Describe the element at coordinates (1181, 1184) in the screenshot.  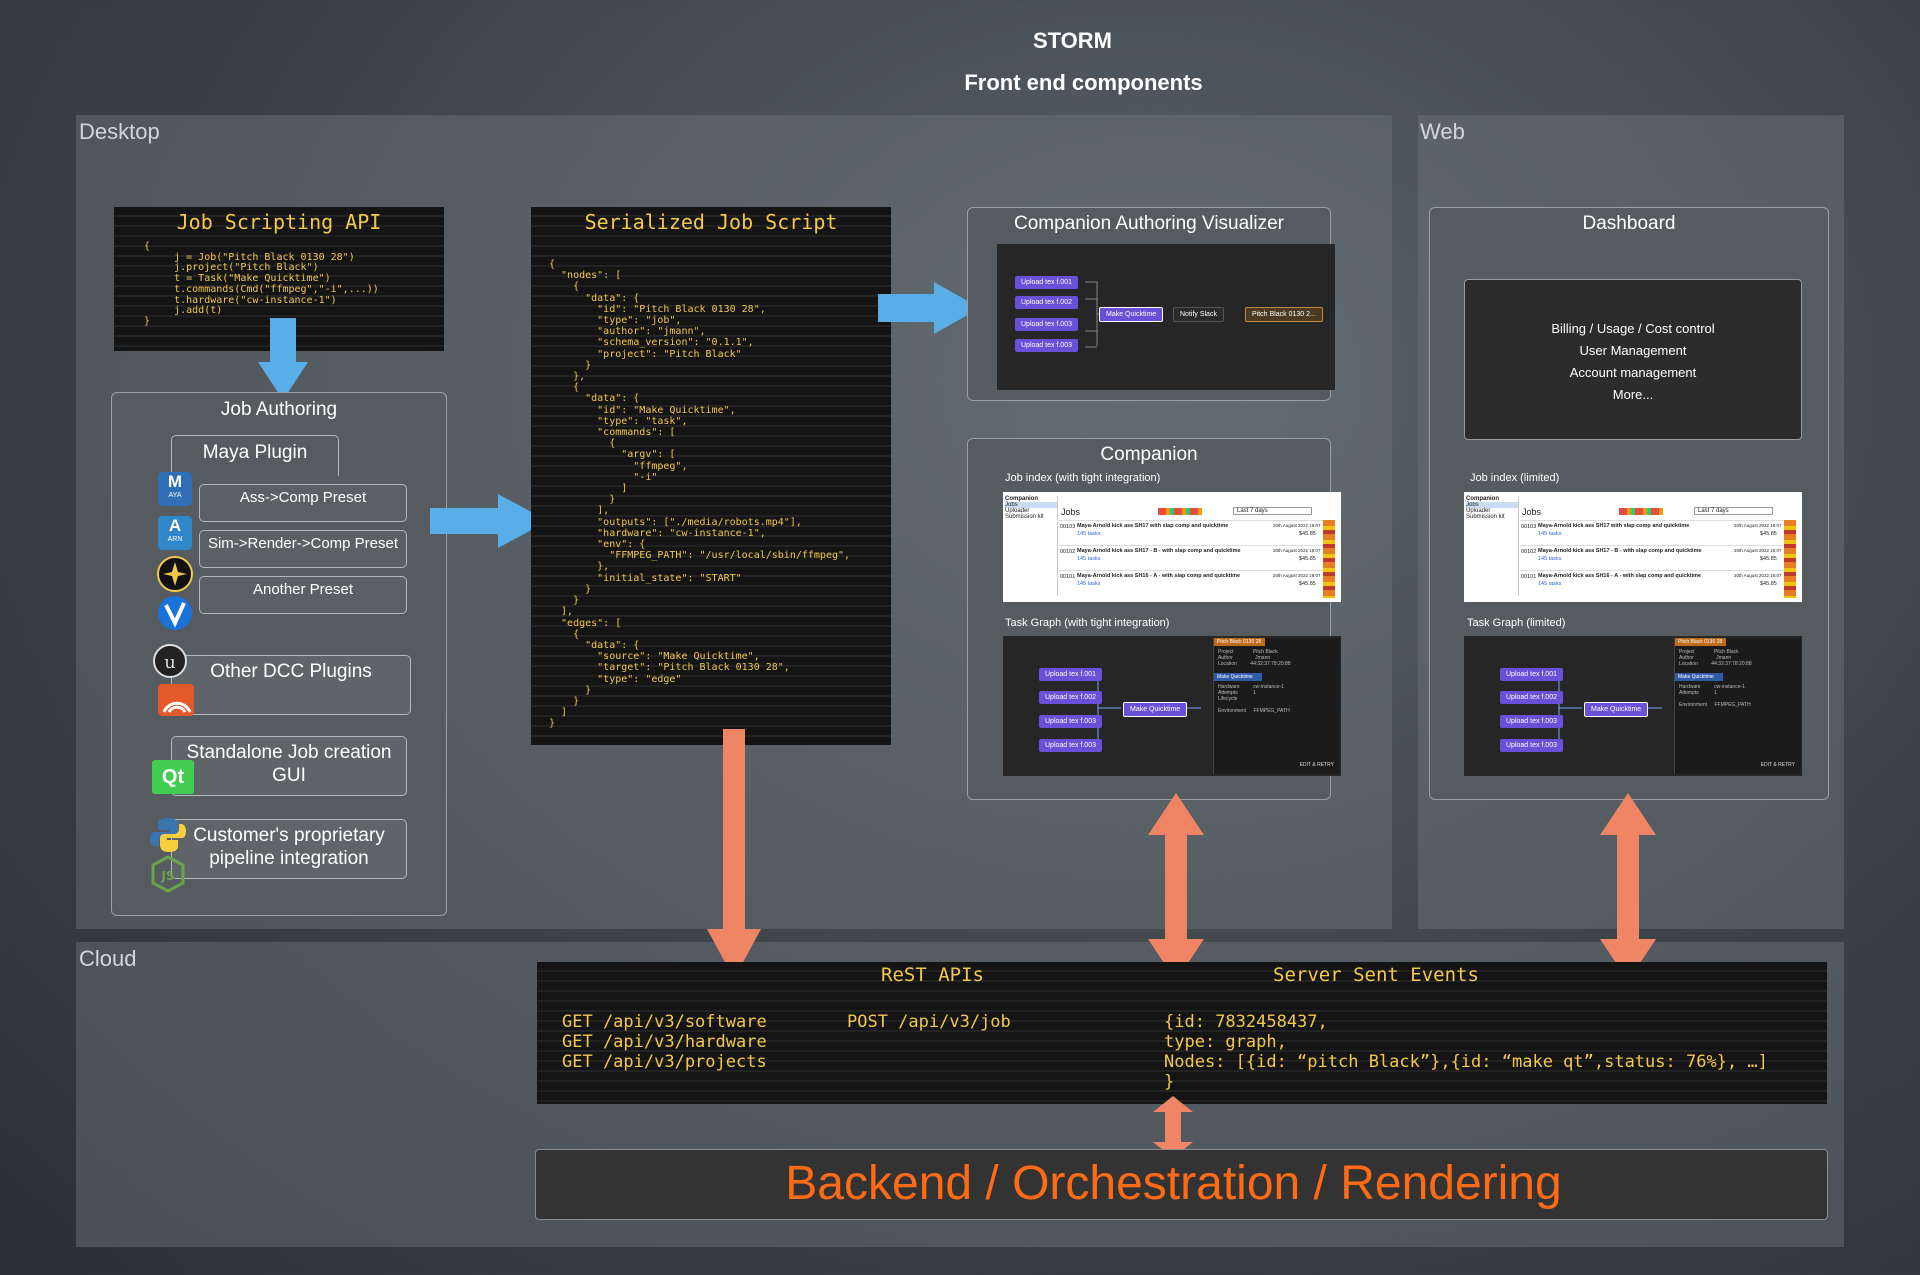
I see `backend-box: Backend / Orchestration / Rendering` at that location.